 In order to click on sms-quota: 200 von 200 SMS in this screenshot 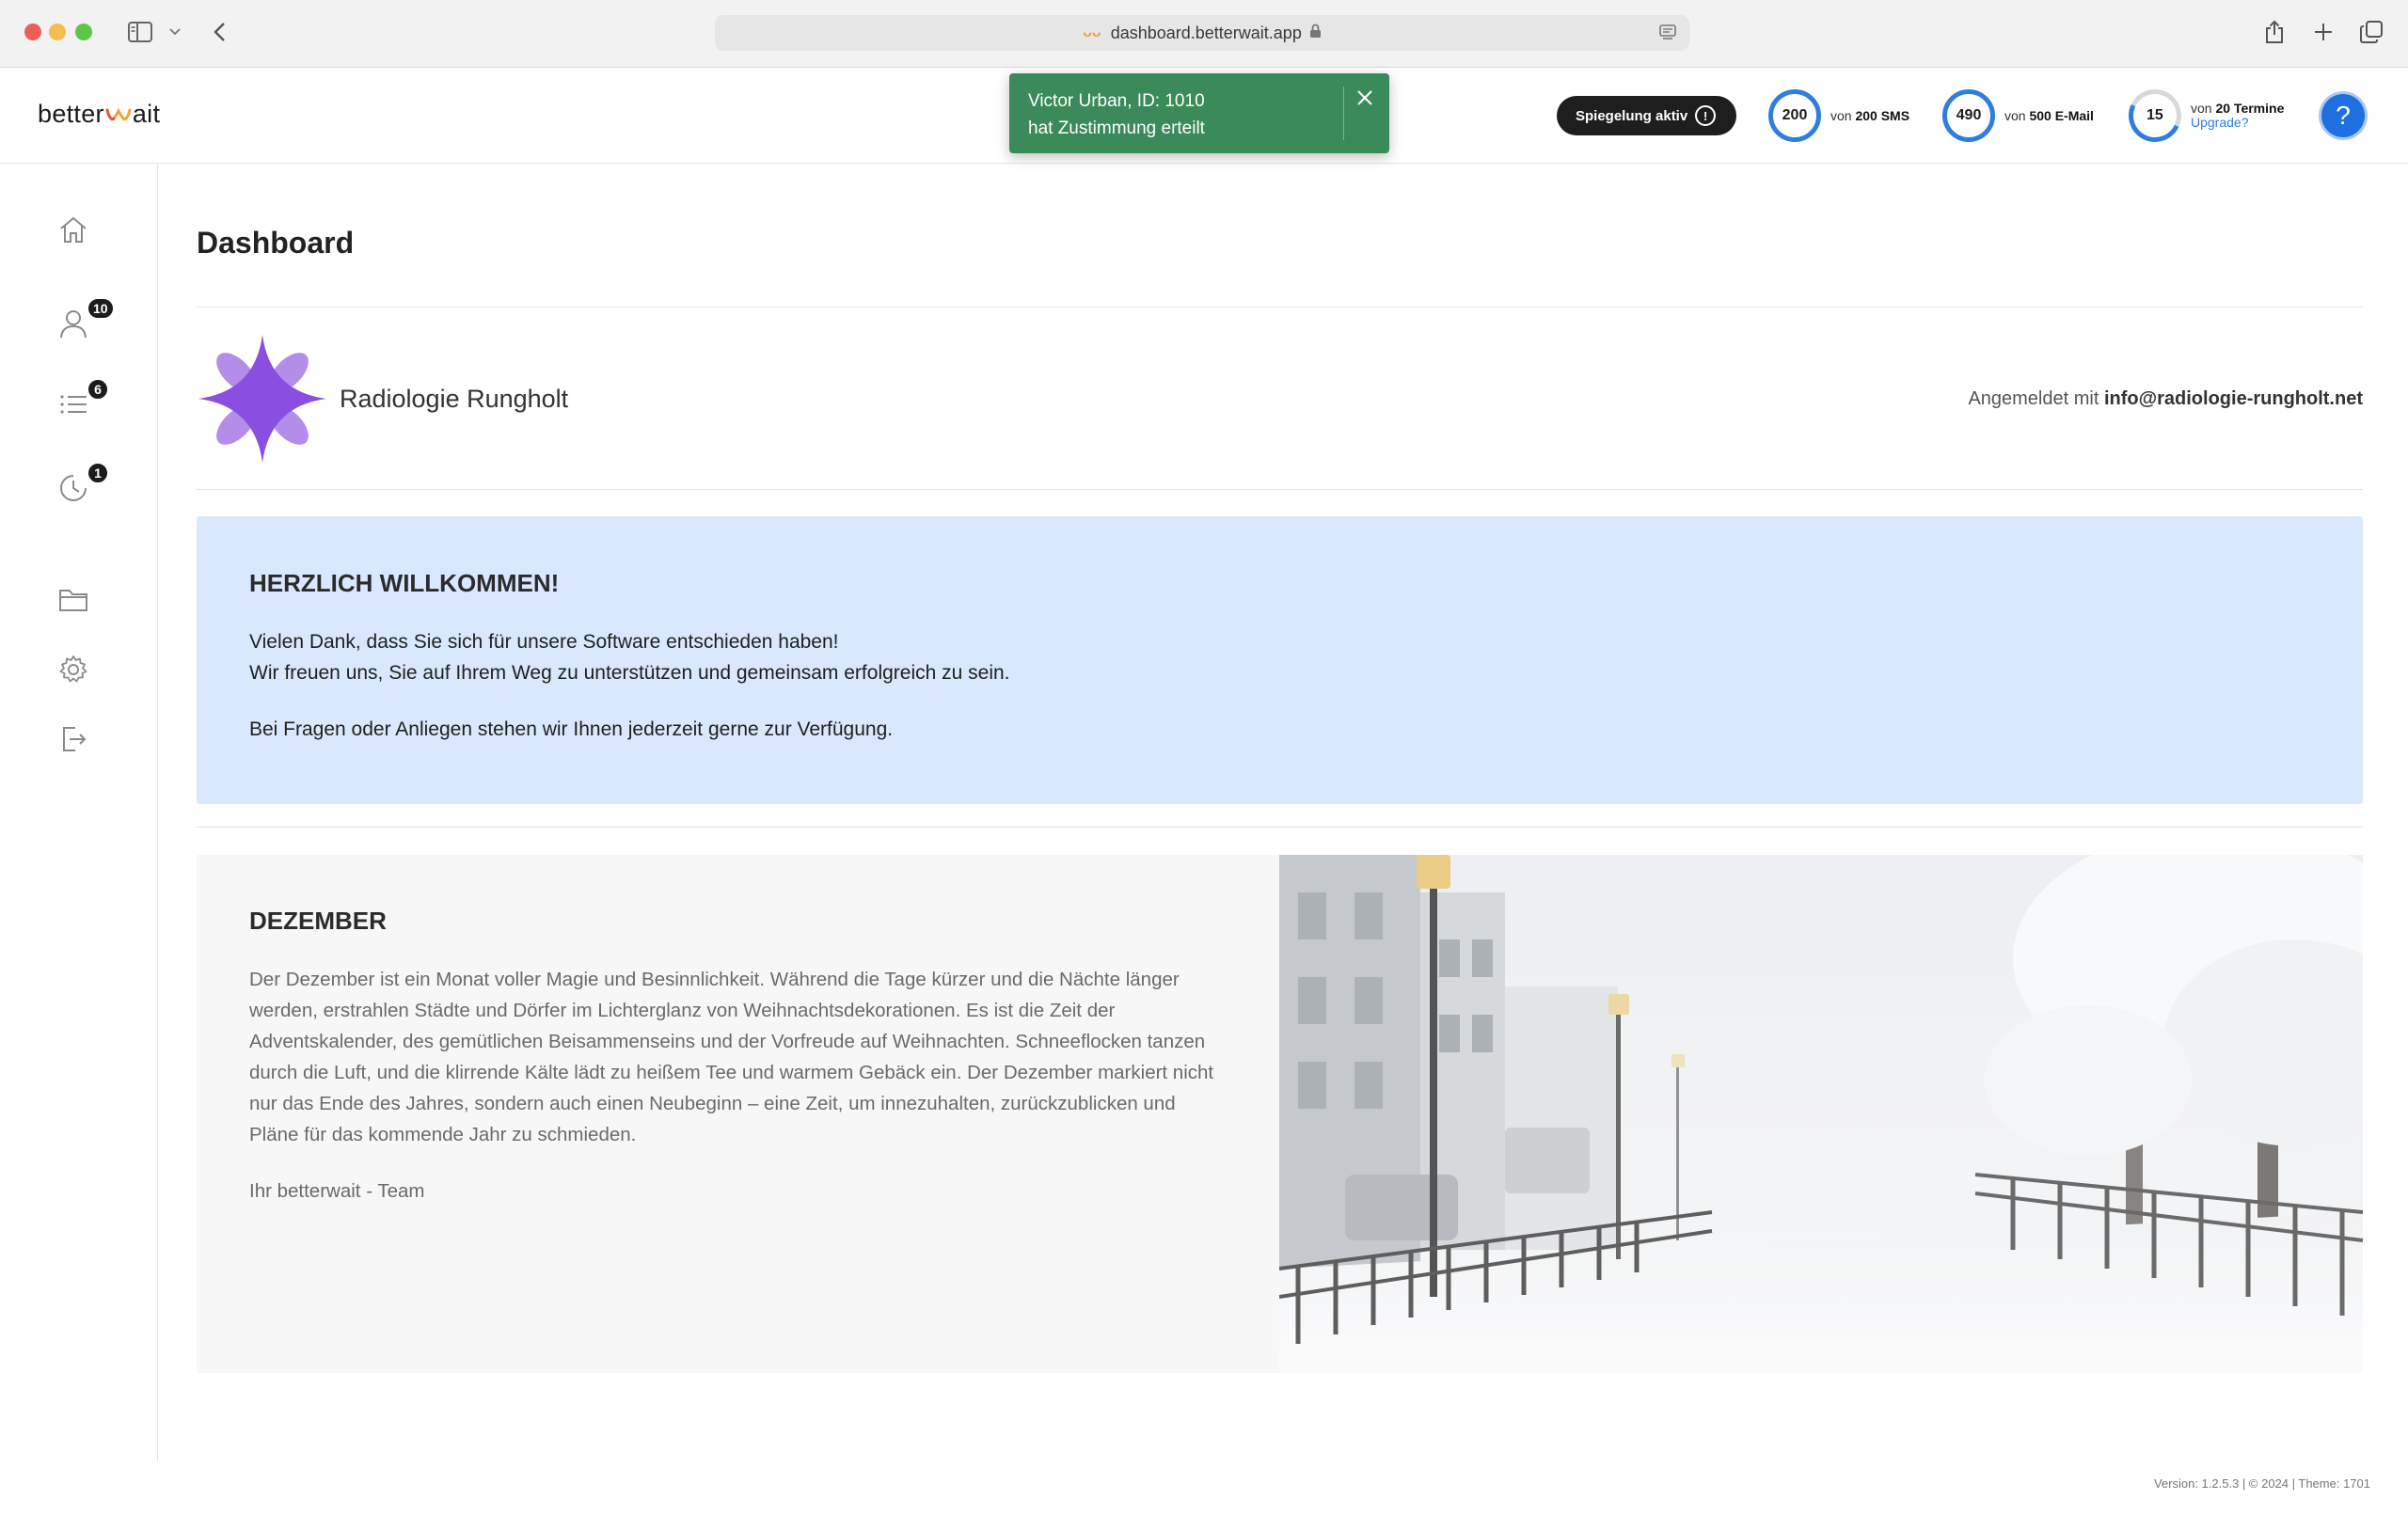, I will do `click(1839, 115)`.